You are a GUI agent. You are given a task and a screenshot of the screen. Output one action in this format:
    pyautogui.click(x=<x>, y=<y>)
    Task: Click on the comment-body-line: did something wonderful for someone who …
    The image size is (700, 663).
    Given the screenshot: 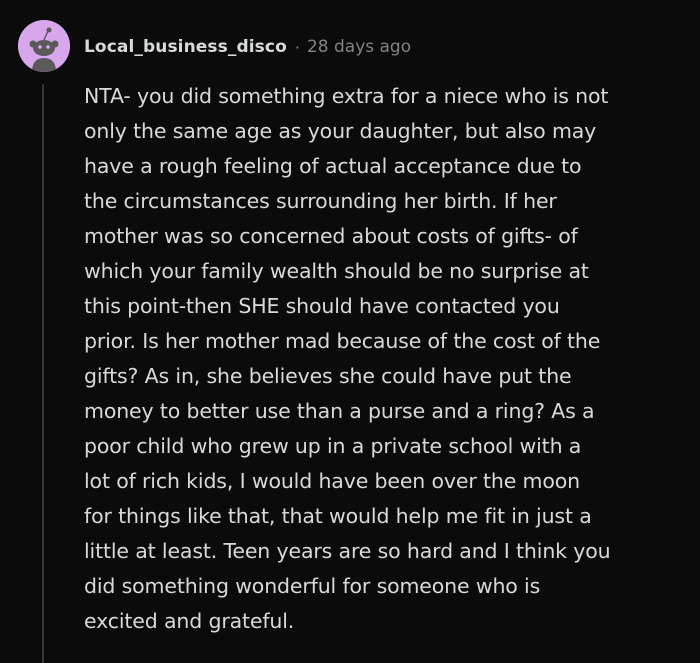 What is the action you would take?
    pyautogui.click(x=312, y=586)
    